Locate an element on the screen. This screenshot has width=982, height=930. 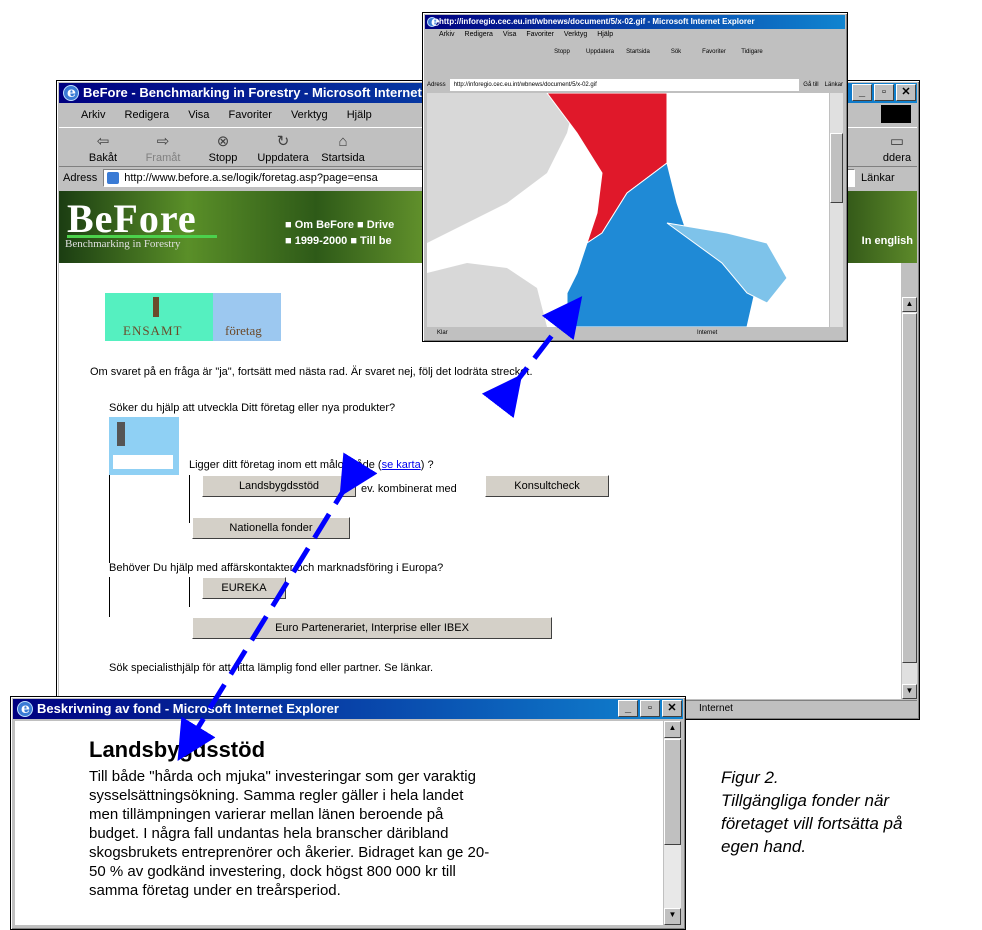
map-status-bar: Klar Internet is located at coordinates (635, 333).